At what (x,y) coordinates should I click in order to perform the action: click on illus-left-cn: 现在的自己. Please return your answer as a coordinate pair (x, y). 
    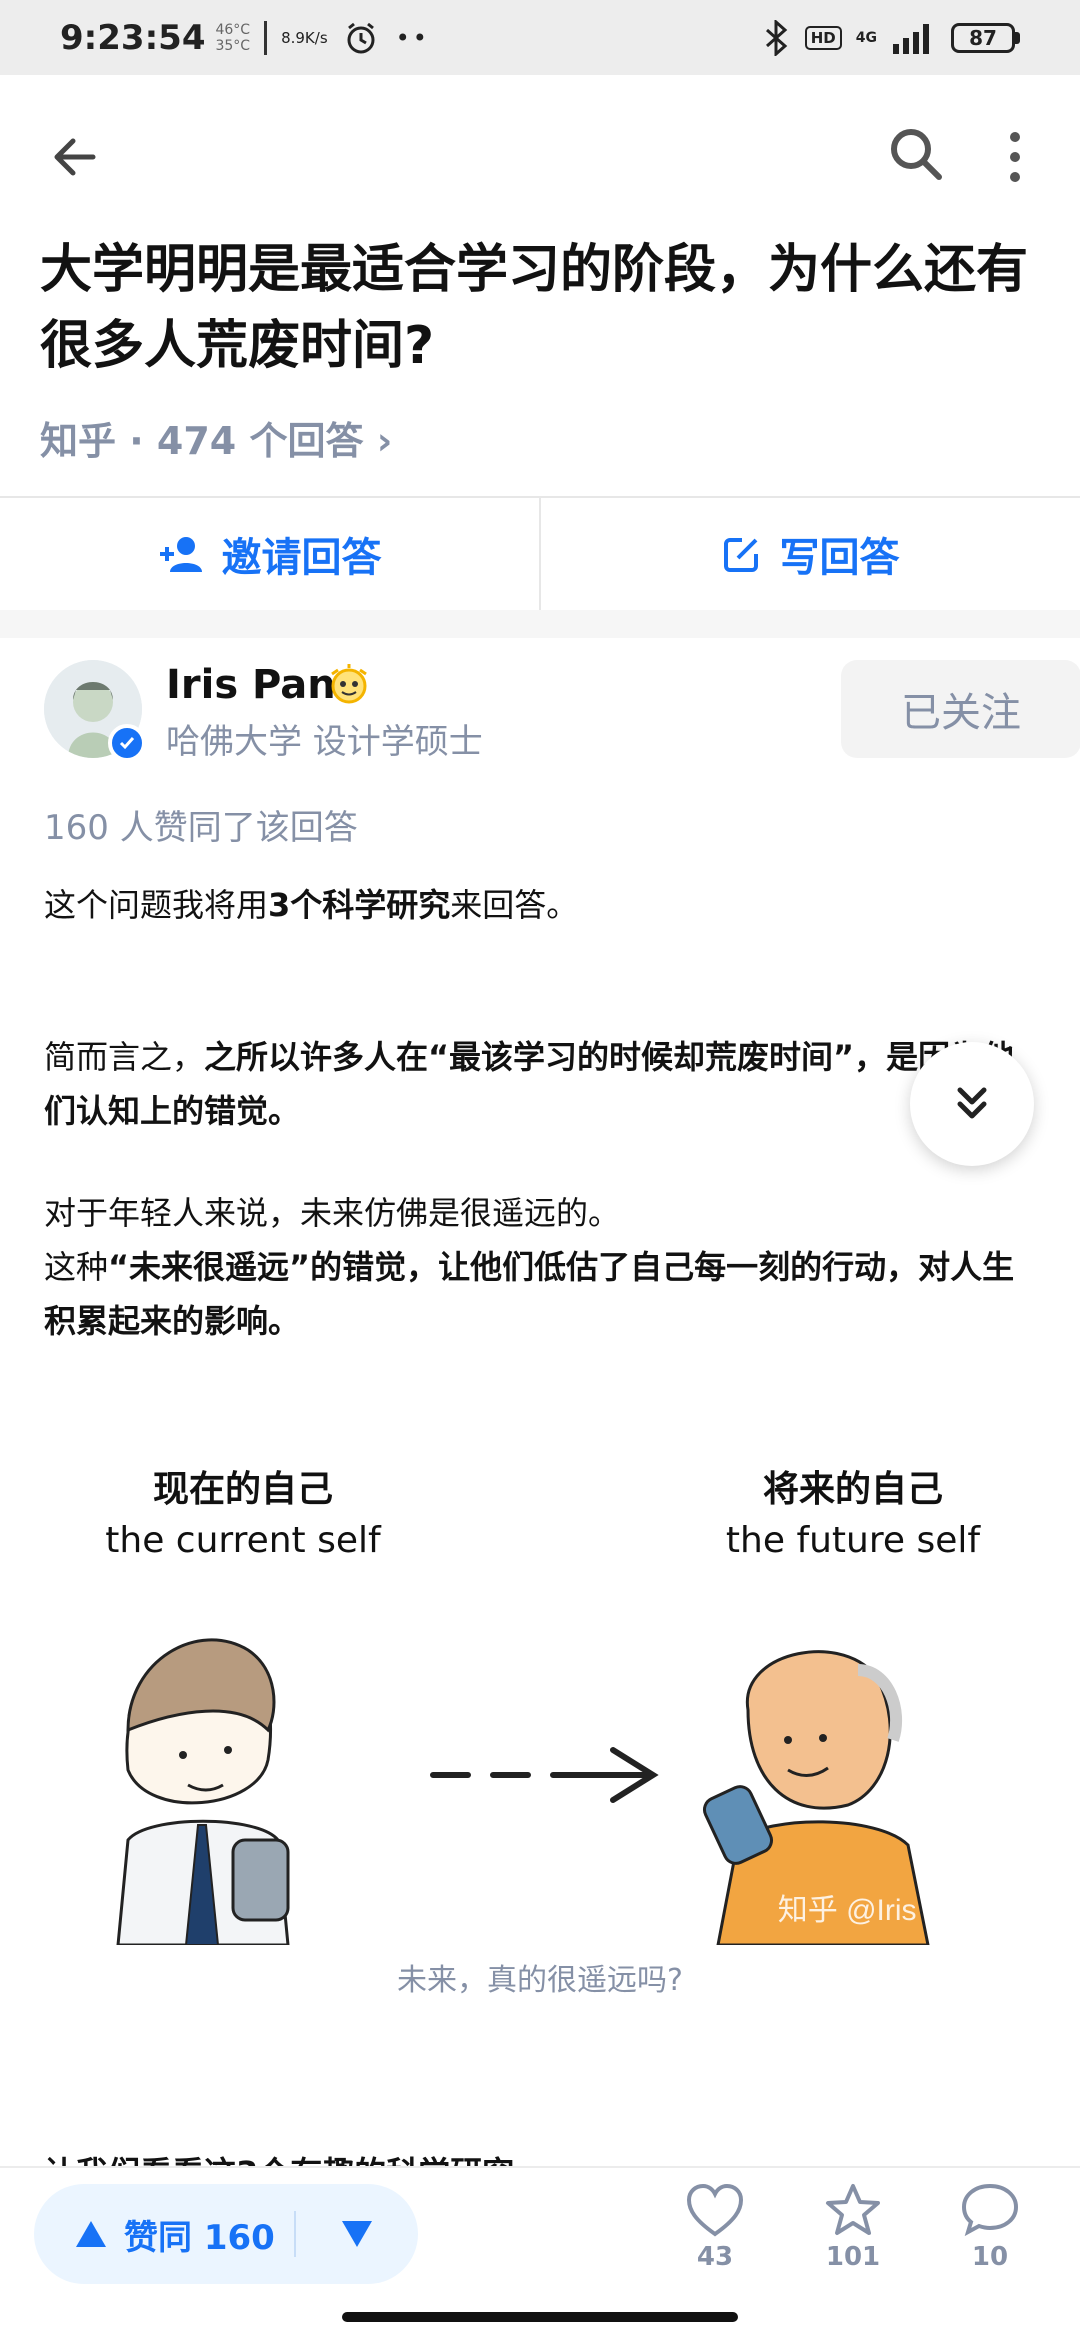
    Looking at the image, I should click on (242, 1489).